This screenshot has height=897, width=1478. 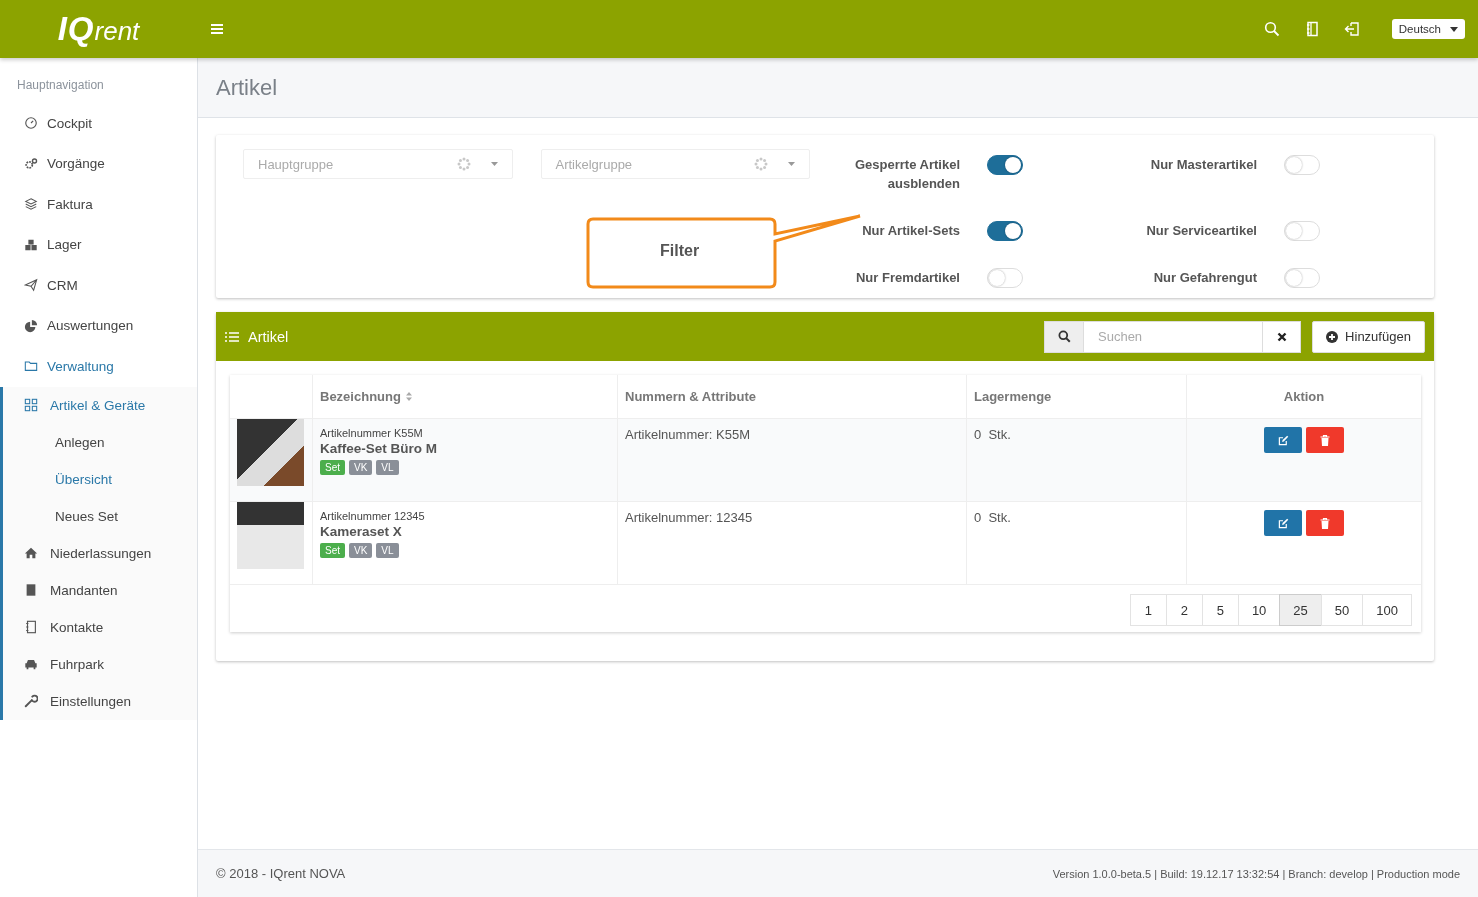 I want to click on column-header: Lagermenge, so click(x=1013, y=396).